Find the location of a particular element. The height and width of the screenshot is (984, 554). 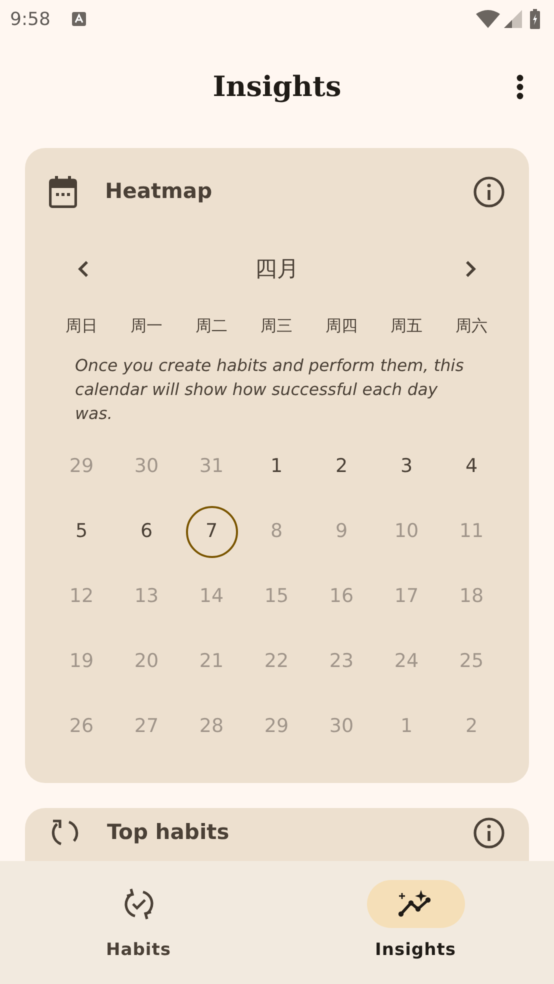

calendar-day: 8 is located at coordinates (276, 532).